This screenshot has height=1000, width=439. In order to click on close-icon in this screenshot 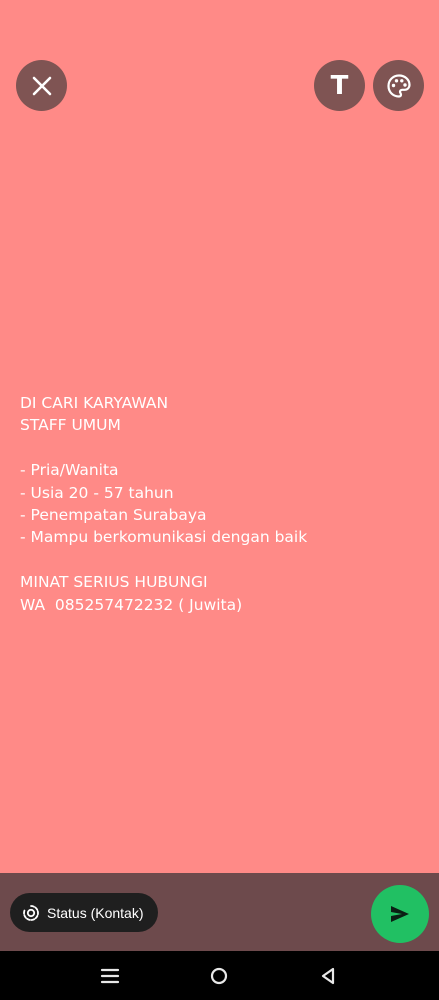, I will do `click(41, 85)`.